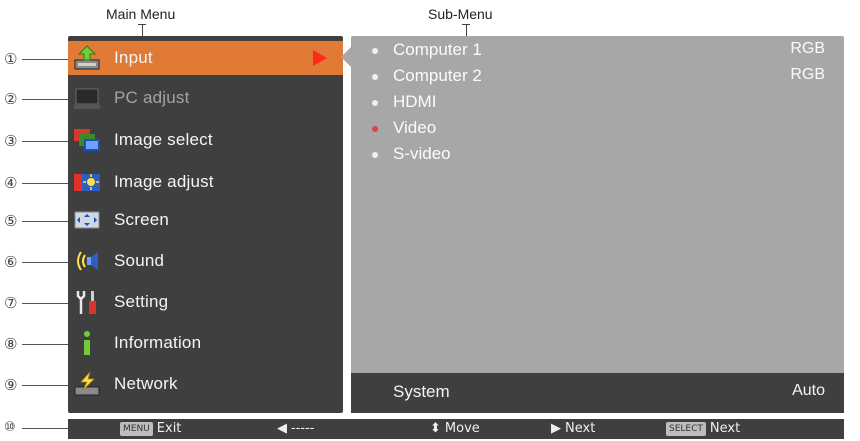 The height and width of the screenshot is (441, 860). I want to click on move-label: Move, so click(462, 428).